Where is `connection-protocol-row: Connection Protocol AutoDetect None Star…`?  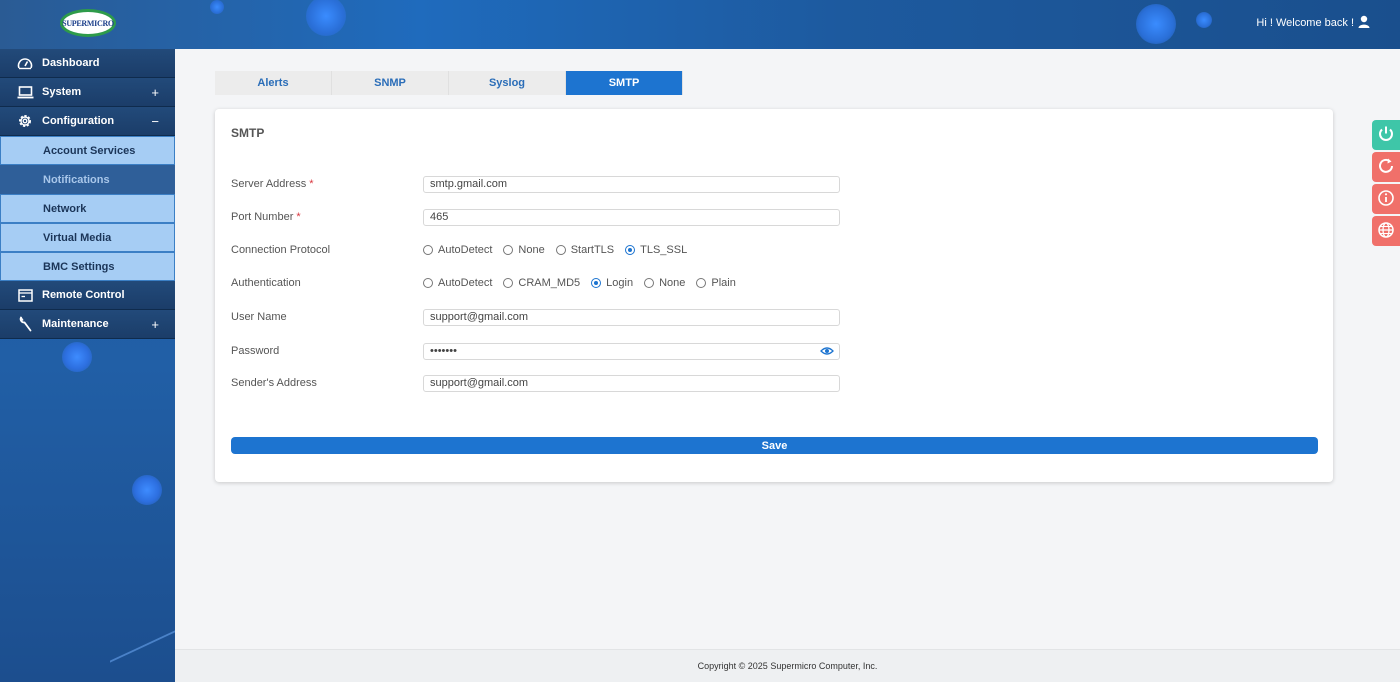 connection-protocol-row: Connection Protocol AutoDetect None Star… is located at coordinates (776, 250).